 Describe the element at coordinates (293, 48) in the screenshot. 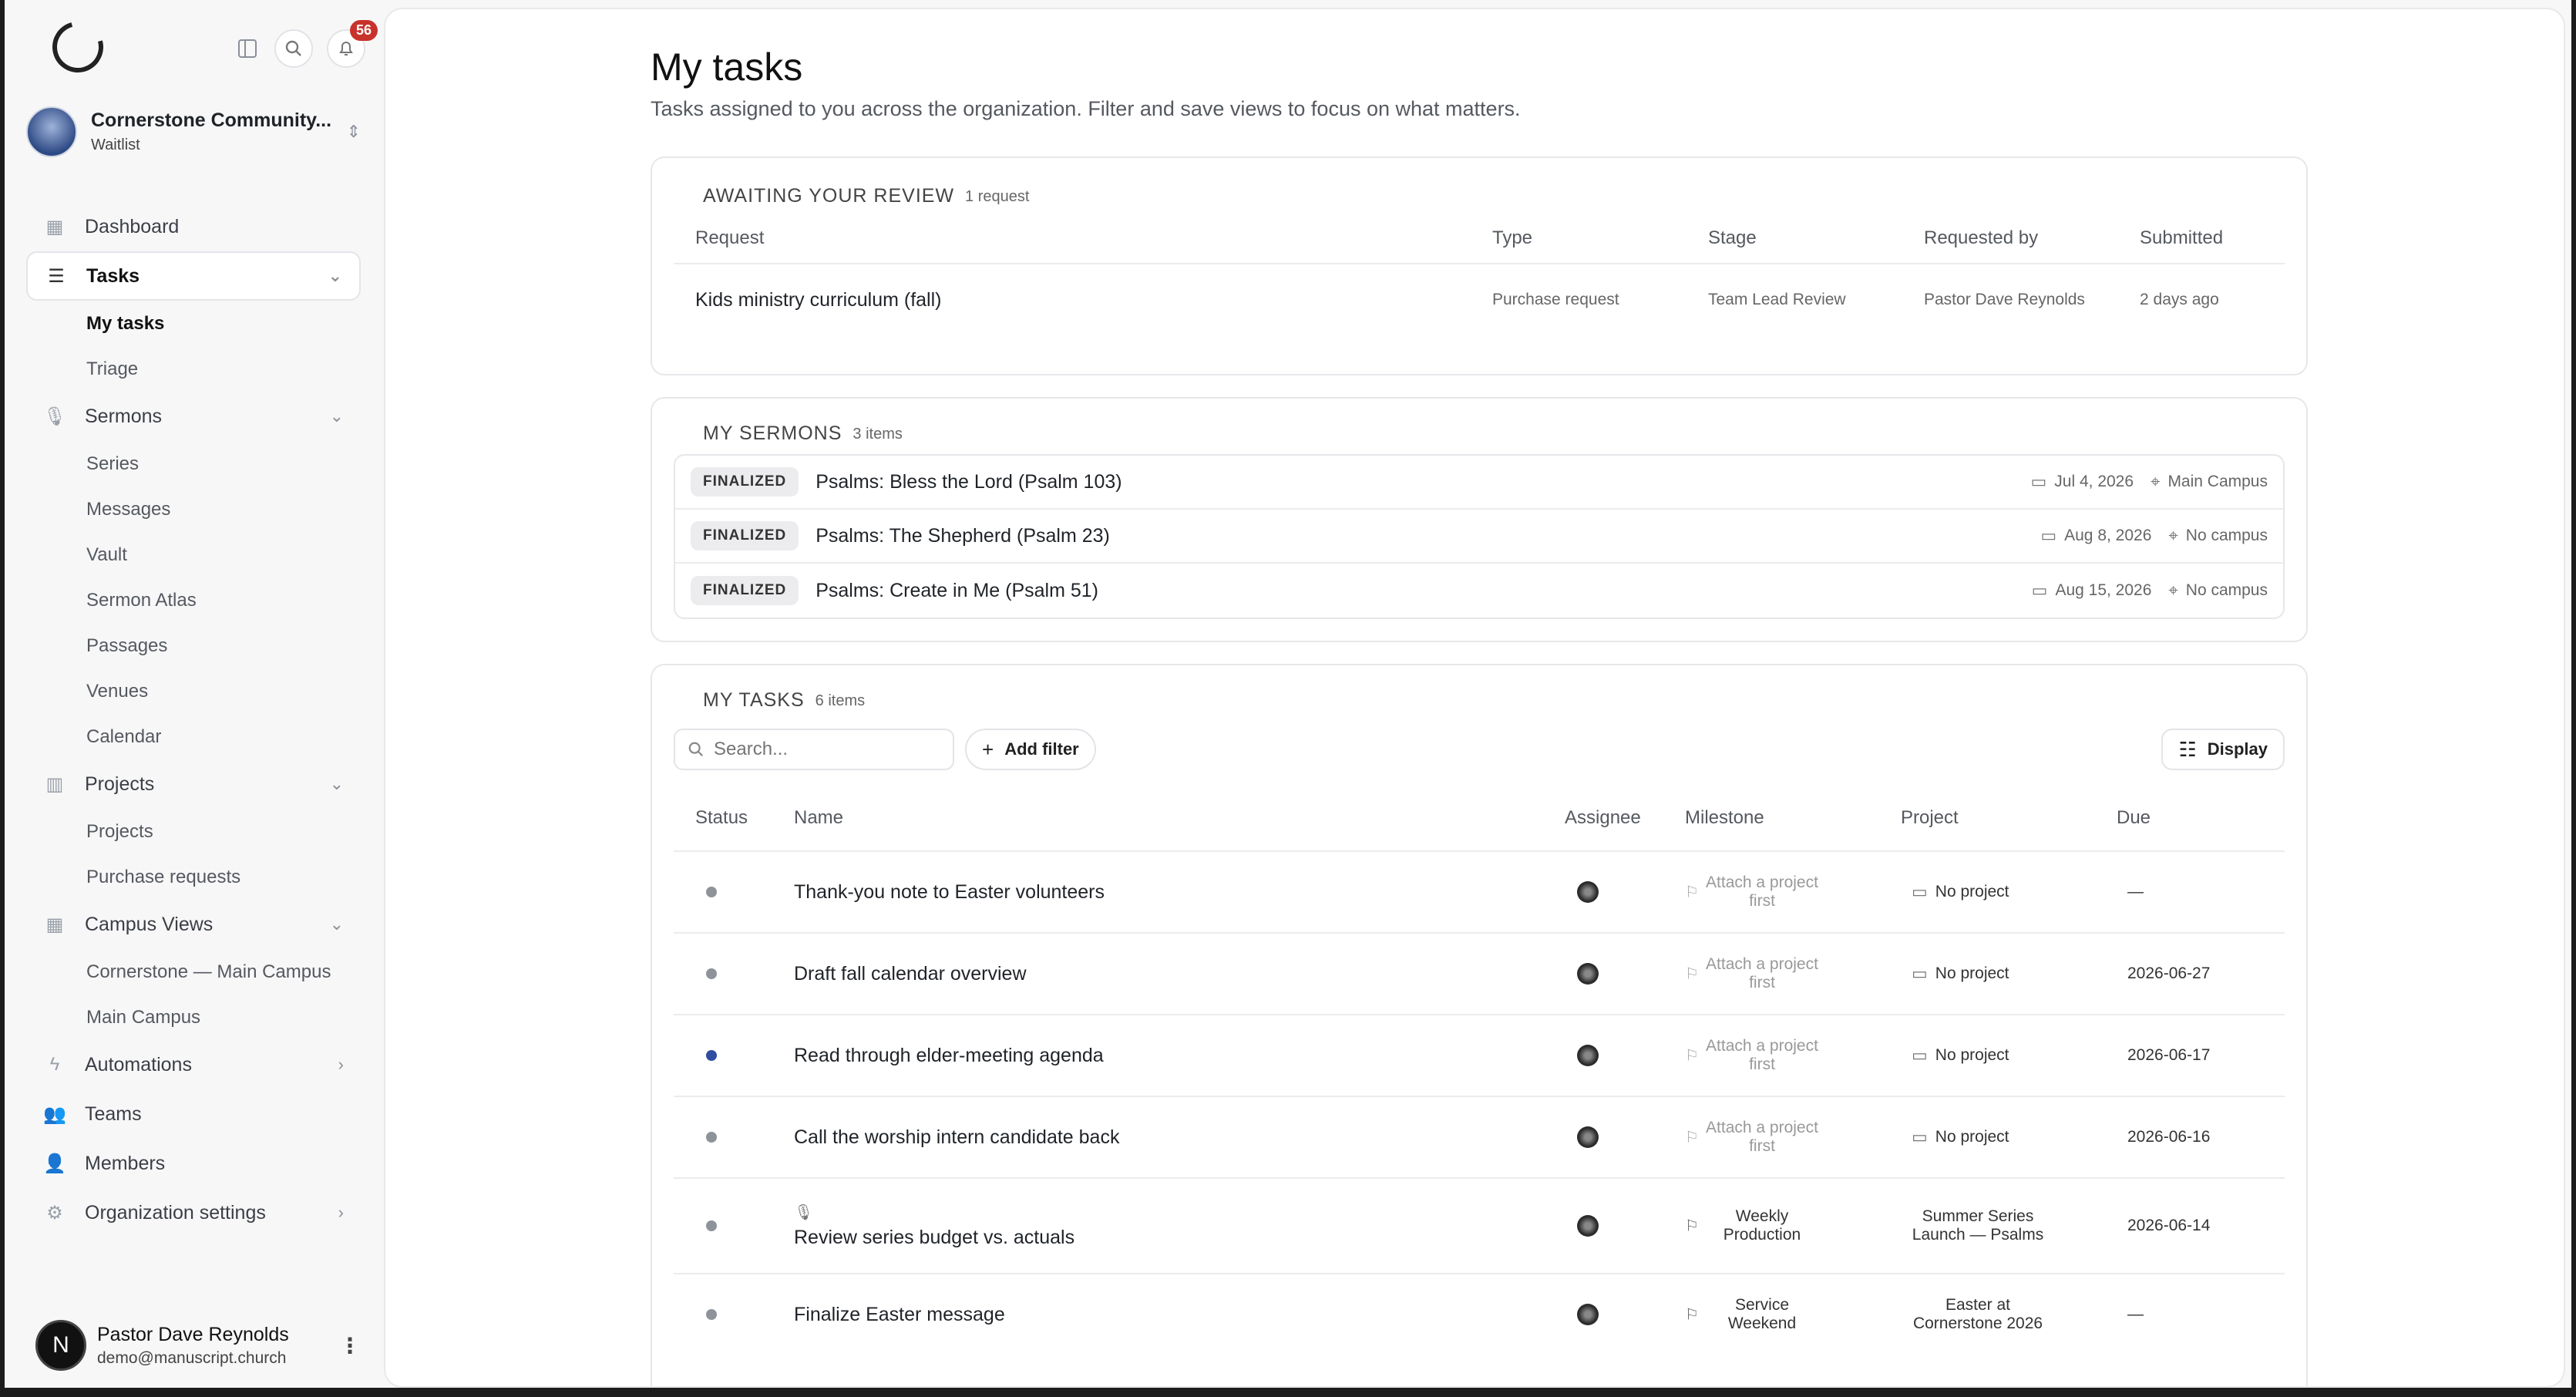

I see `search-icon` at that location.